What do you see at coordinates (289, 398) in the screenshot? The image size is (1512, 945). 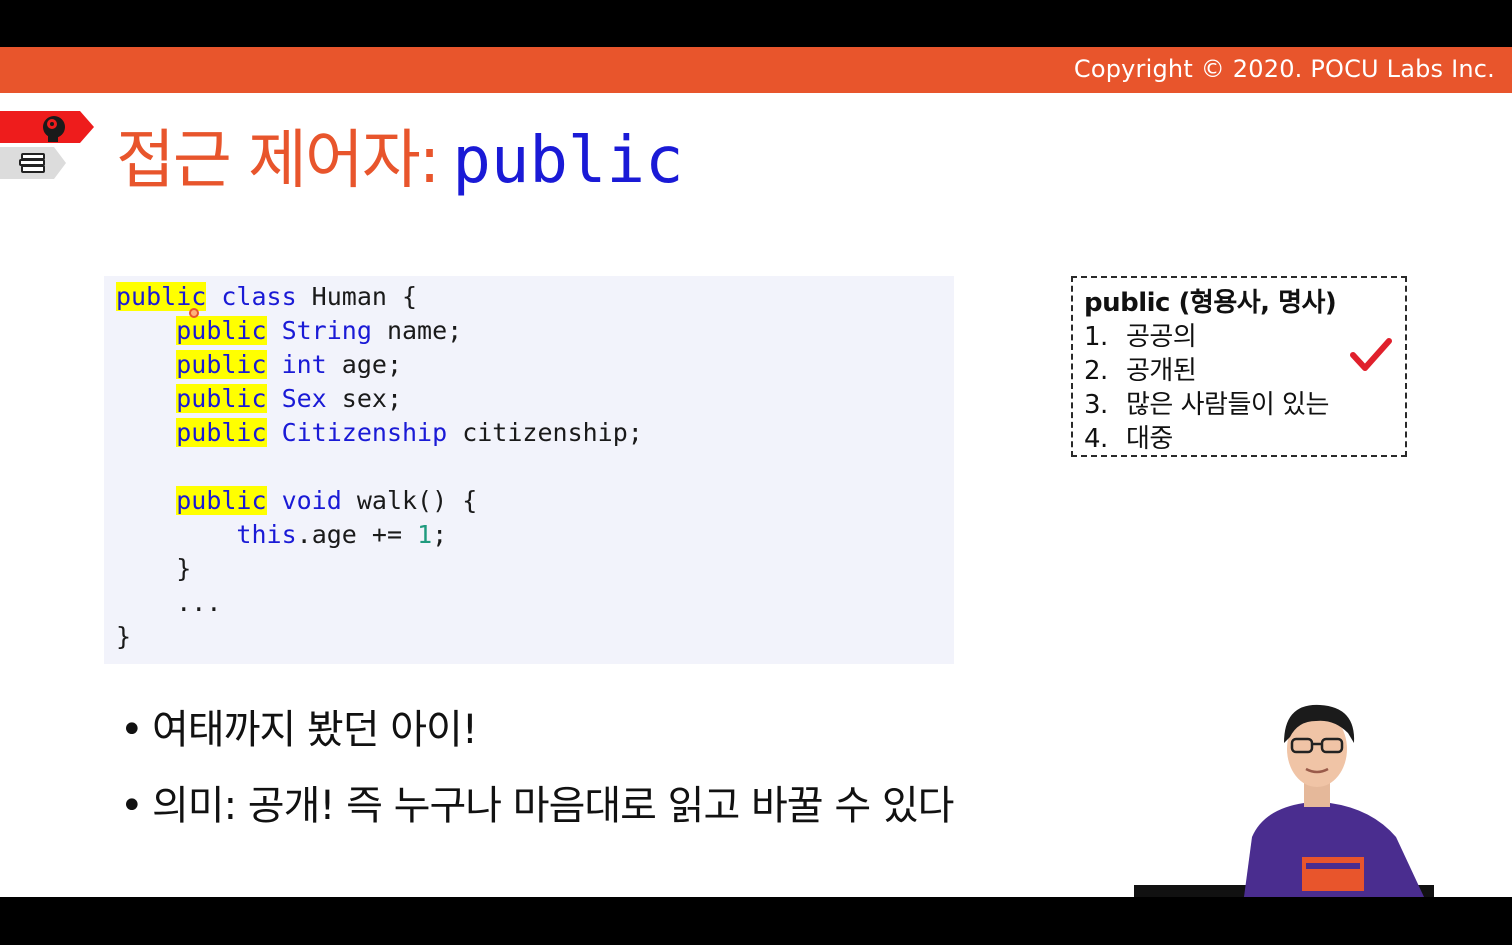 I see `code-line: public Sex sex;` at bounding box center [289, 398].